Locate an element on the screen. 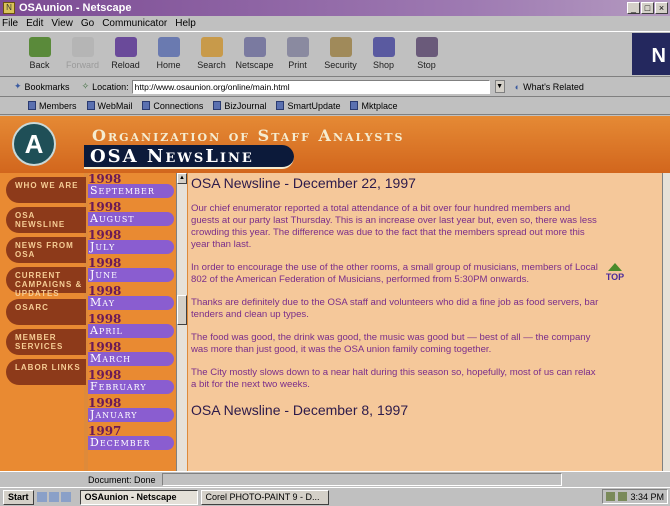 The width and height of the screenshot is (670, 506). shop-icon is located at coordinates (383, 47).